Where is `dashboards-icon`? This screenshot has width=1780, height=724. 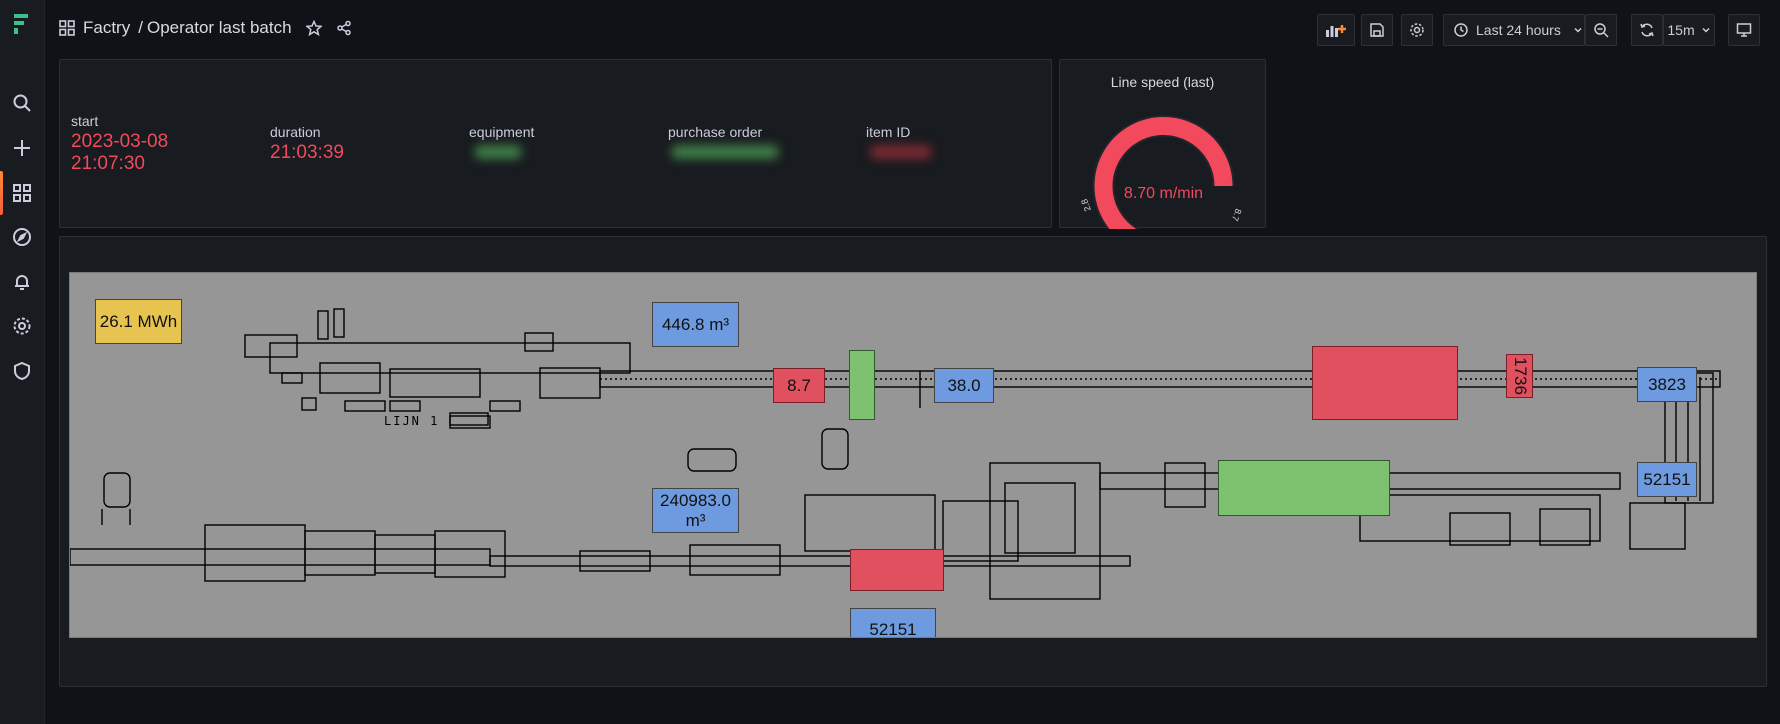 dashboards-icon is located at coordinates (22, 193).